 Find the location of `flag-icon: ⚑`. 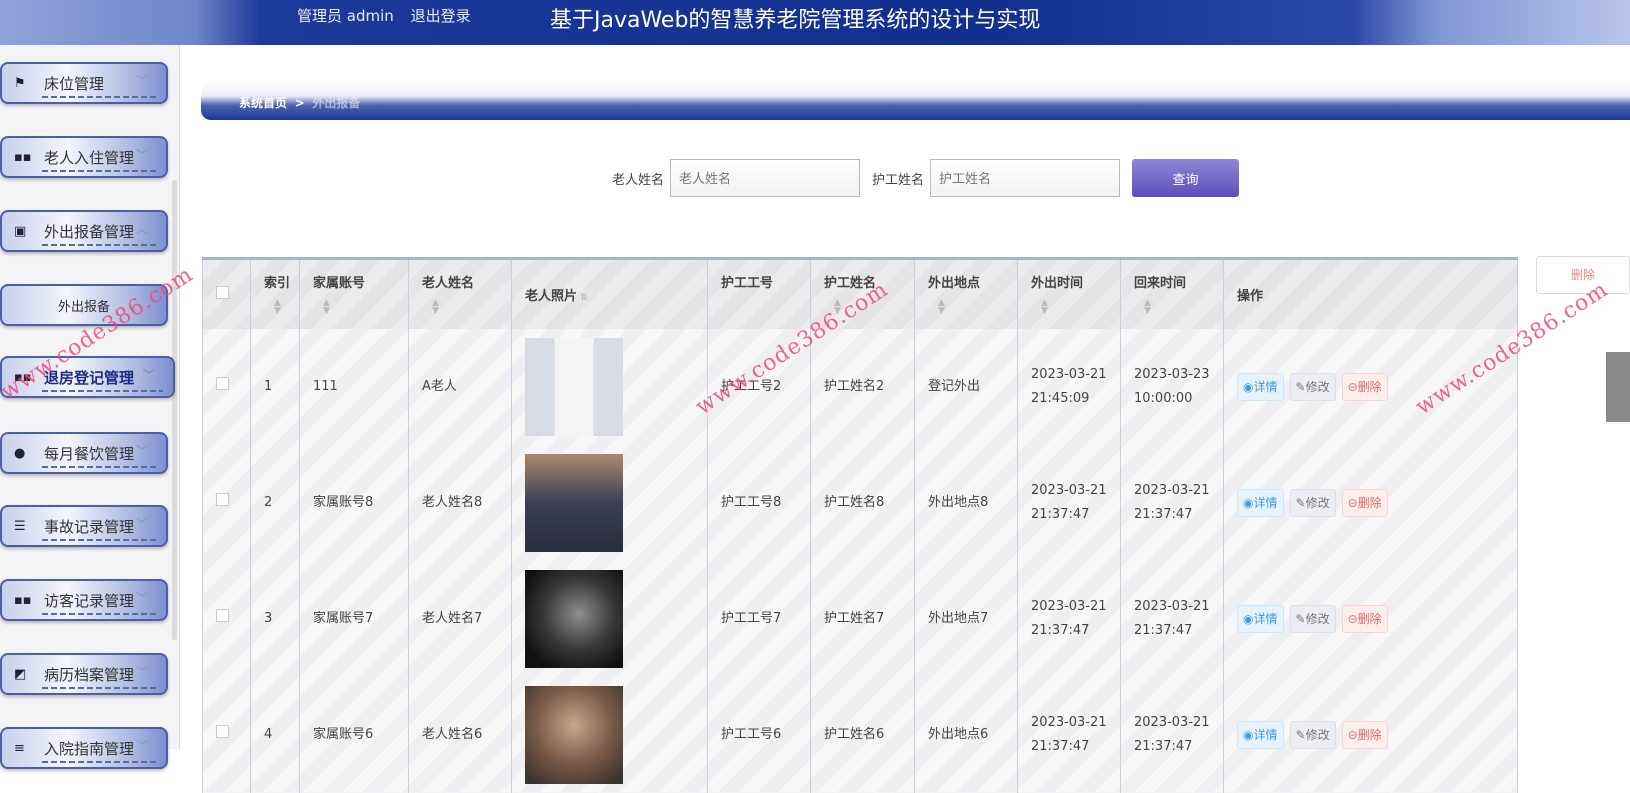

flag-icon: ⚑ is located at coordinates (20, 83).